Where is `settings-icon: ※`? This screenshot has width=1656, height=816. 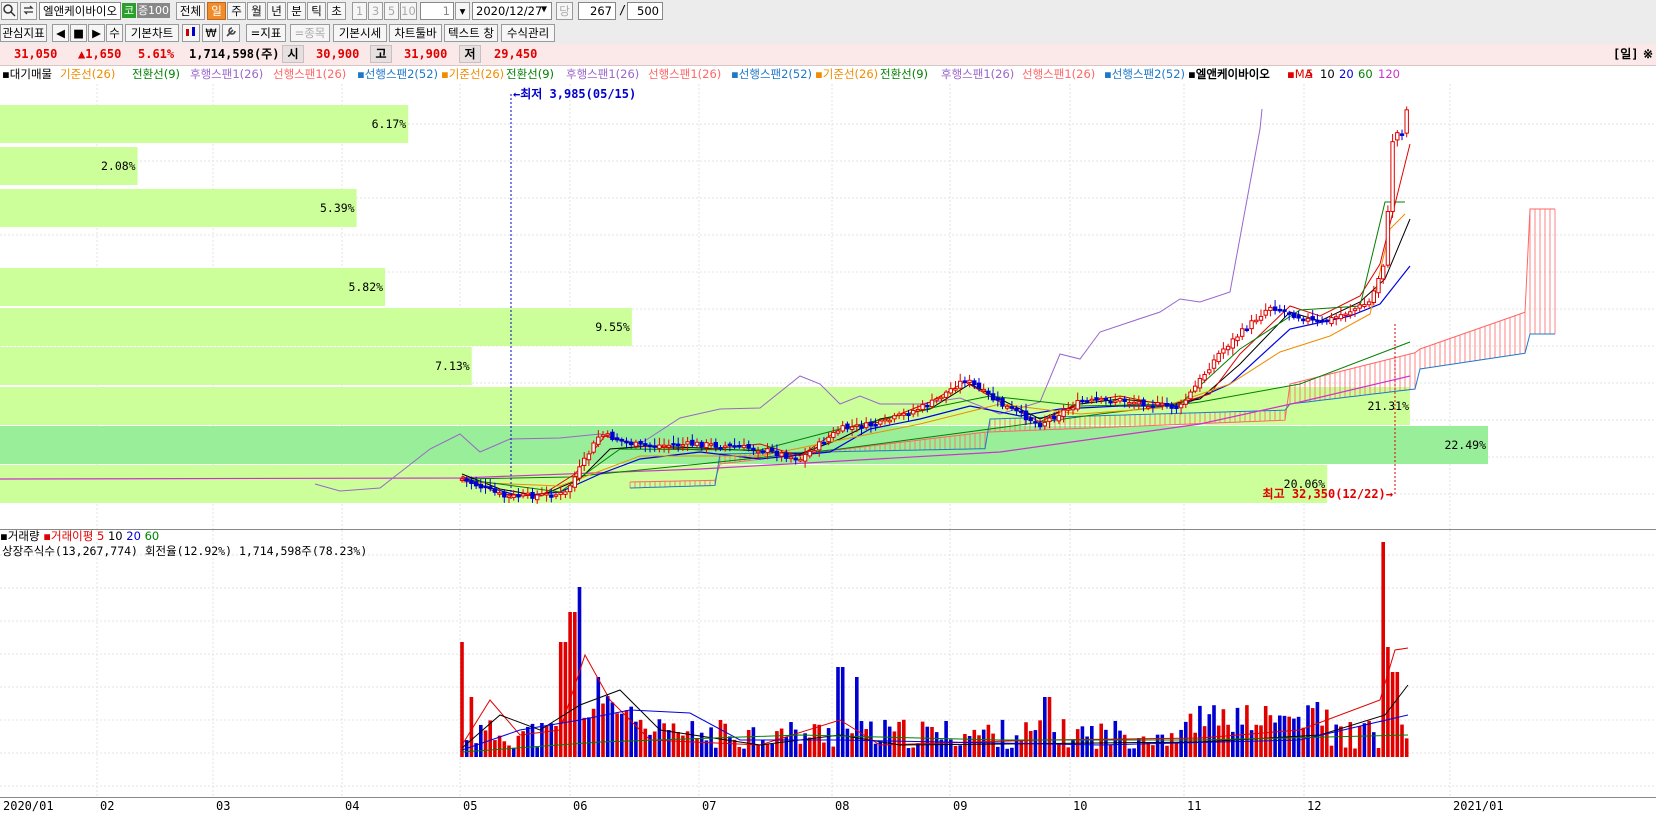
settings-icon: ※ is located at coordinates (1648, 54).